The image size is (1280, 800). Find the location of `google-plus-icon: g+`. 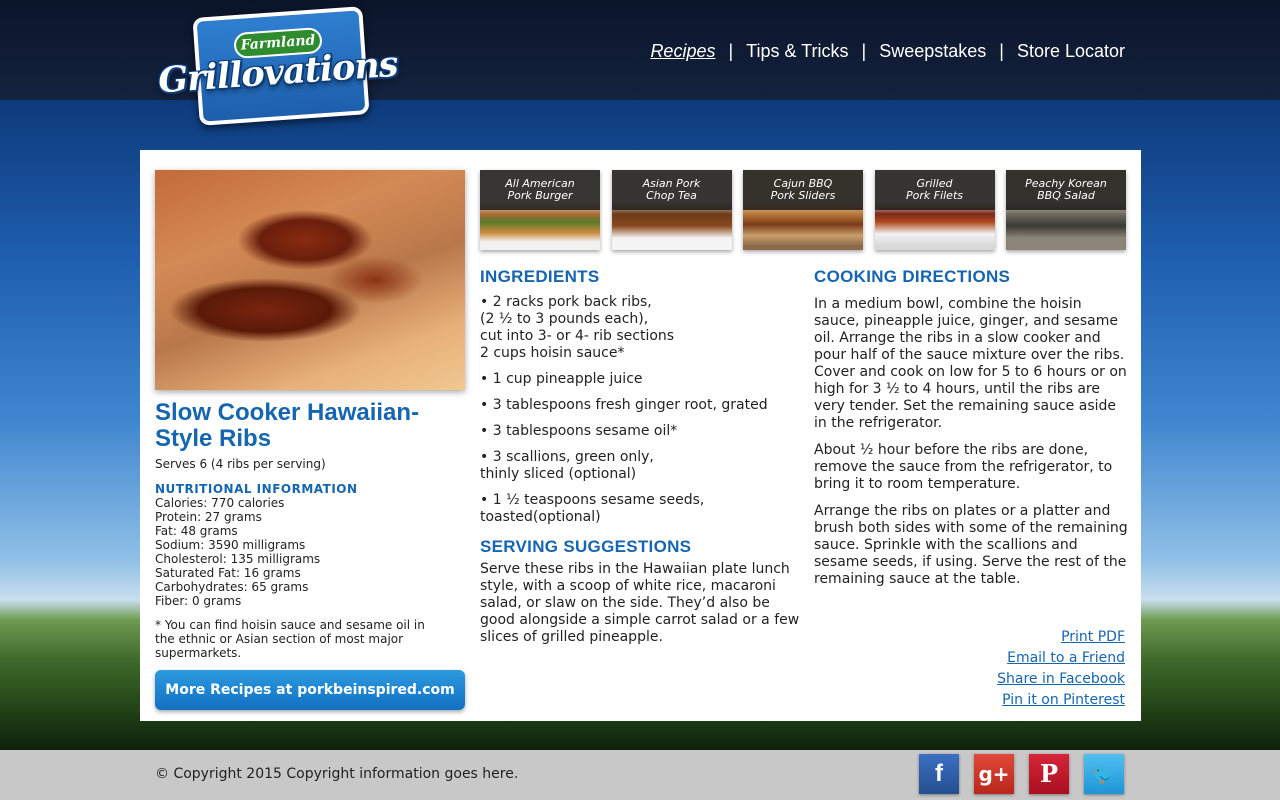

google-plus-icon: g+ is located at coordinates (994, 774).